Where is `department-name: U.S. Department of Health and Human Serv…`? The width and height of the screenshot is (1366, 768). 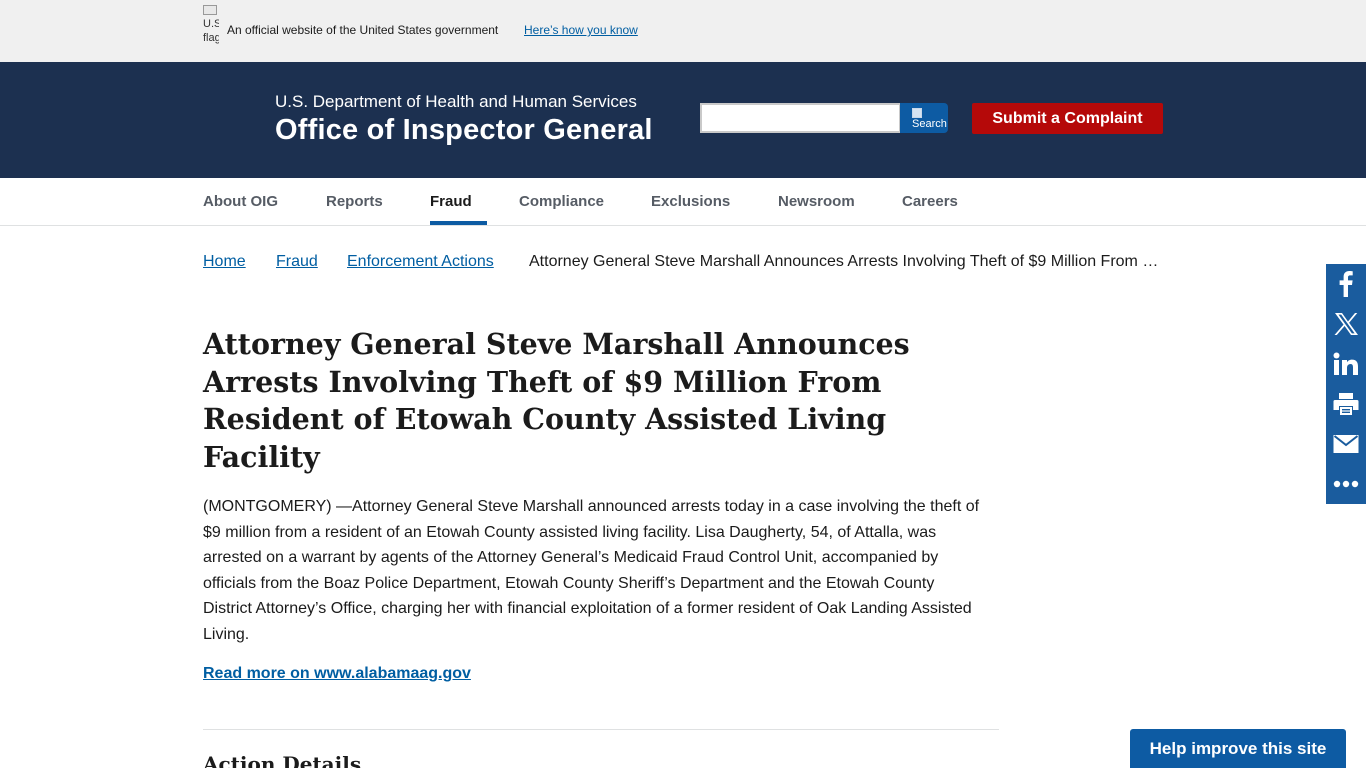 department-name: U.S. Department of Health and Human Serv… is located at coordinates (456, 101).